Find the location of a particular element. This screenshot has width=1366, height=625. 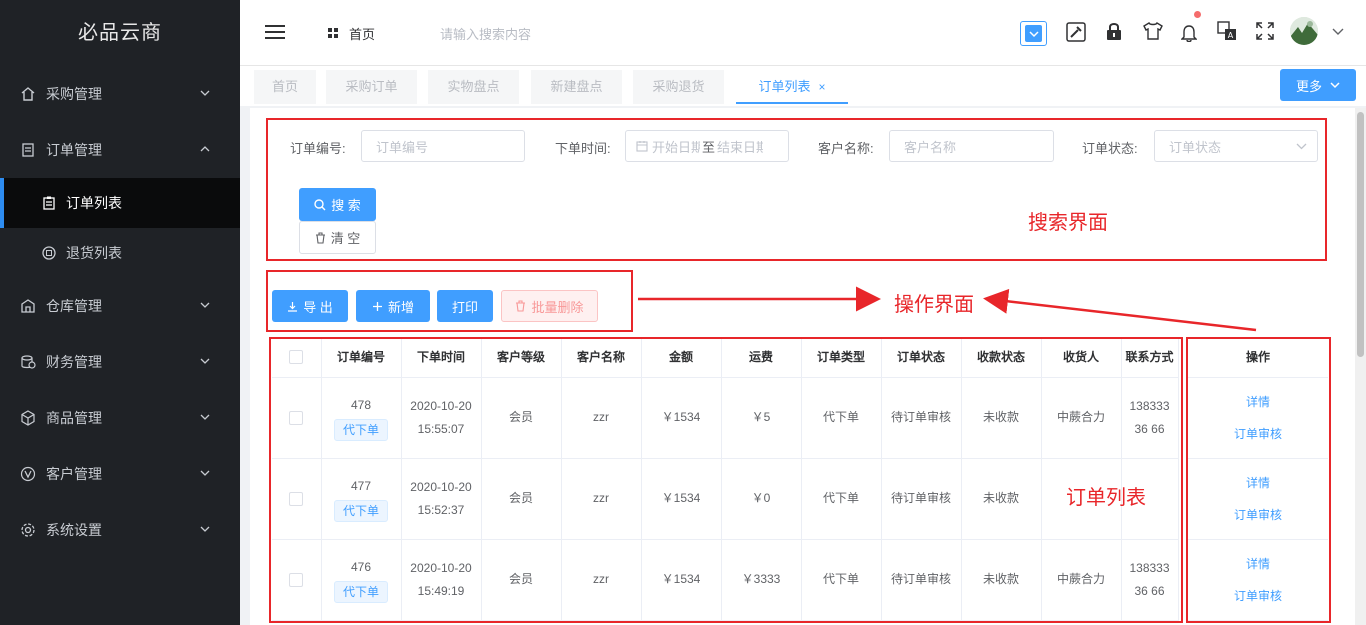

brand-logo: 必品云商 is located at coordinates (120, 33).